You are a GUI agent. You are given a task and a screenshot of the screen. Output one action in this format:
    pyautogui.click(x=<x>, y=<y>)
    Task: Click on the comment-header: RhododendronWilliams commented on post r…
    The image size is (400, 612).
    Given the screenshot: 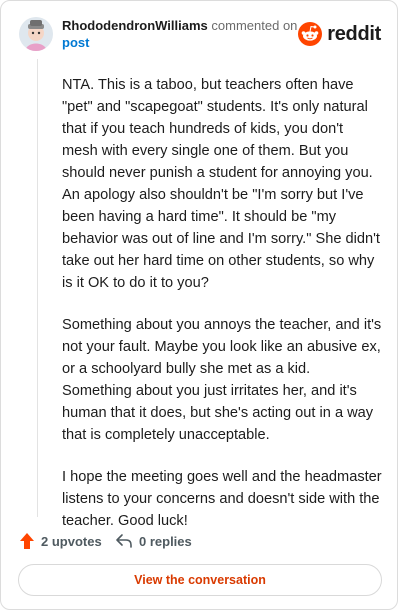 What is the action you would take?
    pyautogui.click(x=201, y=35)
    